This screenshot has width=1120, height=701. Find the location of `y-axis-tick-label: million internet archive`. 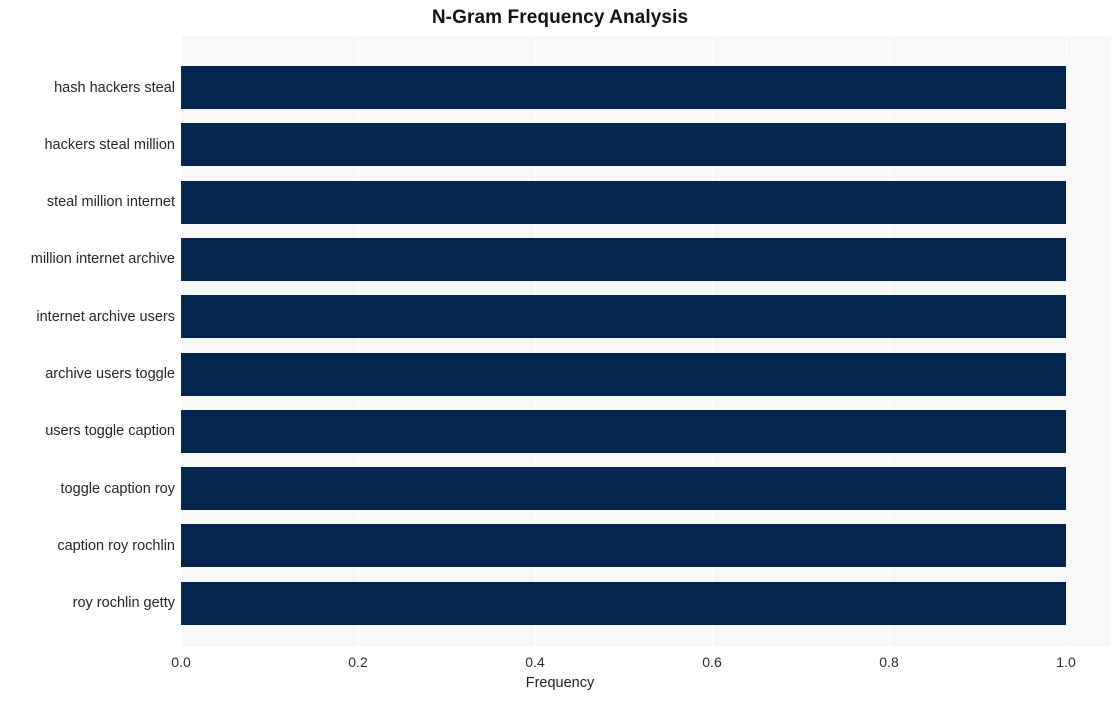

y-axis-tick-label: million internet archive is located at coordinates (102, 259).